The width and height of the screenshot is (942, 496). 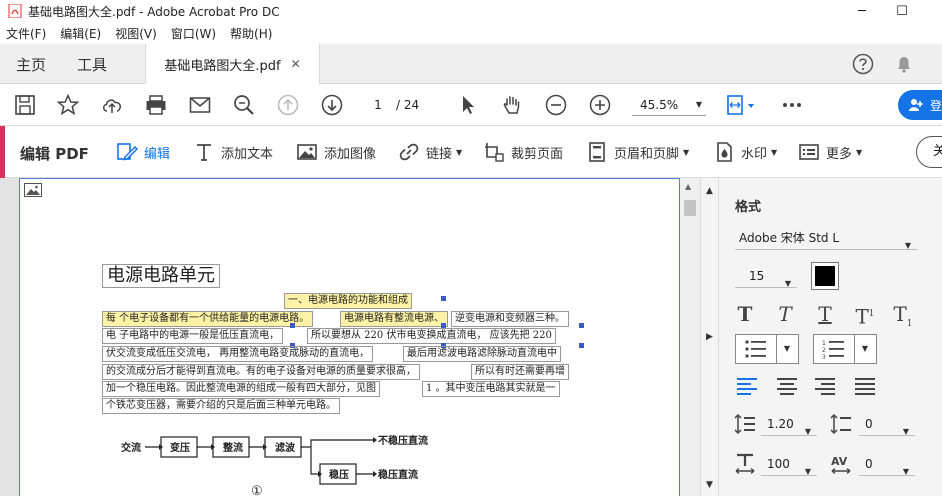 I want to click on character-spacing-select: 0 ▼, so click(x=887, y=464).